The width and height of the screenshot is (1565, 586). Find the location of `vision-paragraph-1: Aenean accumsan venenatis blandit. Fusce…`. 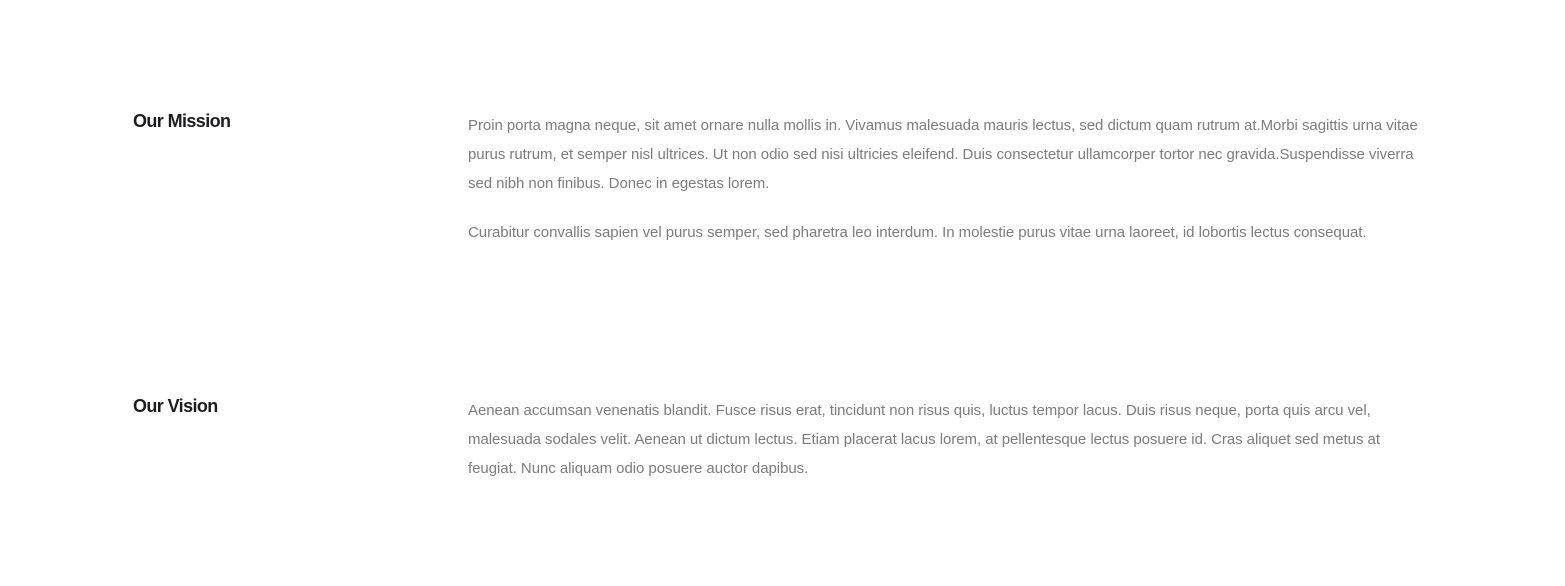

vision-paragraph-1: Aenean accumsan venenatis blandit. Fusce… is located at coordinates (924, 439).